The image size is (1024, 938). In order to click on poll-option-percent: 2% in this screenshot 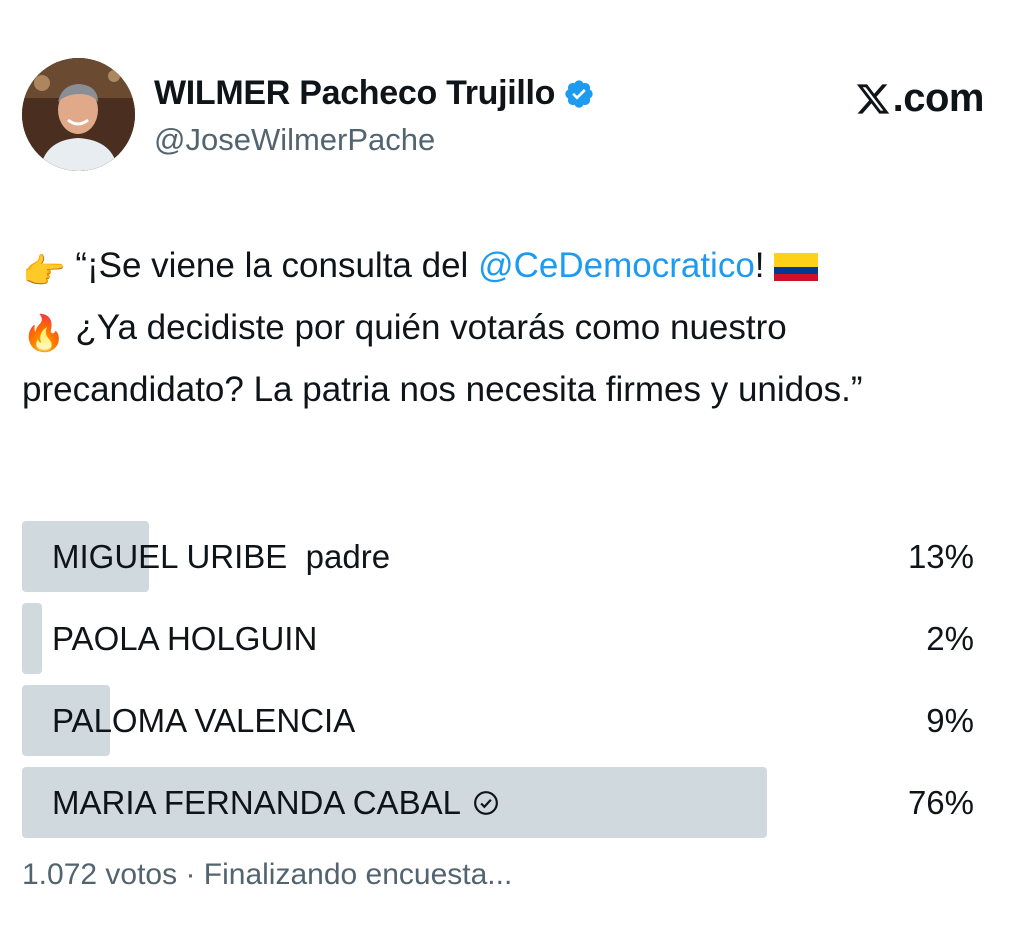, I will do `click(950, 638)`.